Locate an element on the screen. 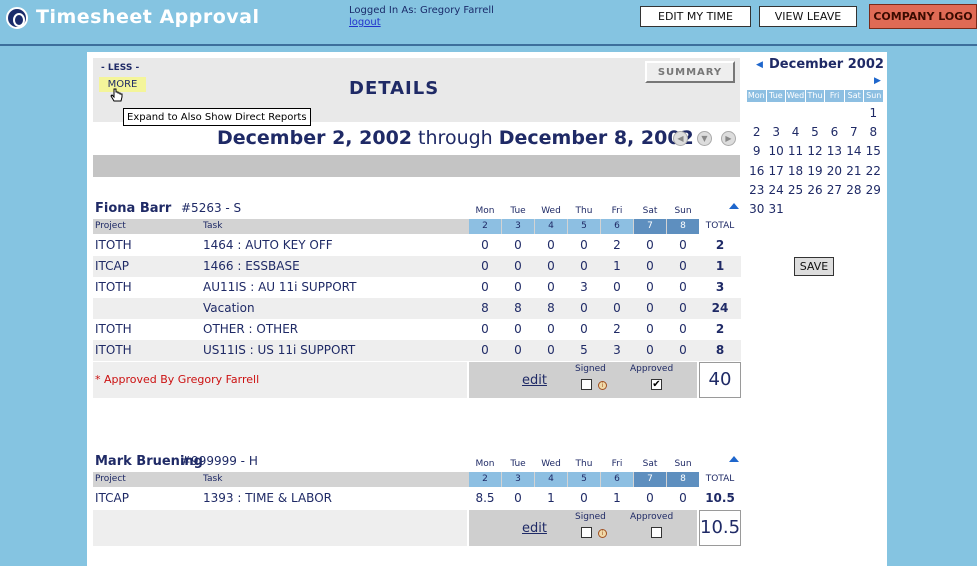  calendar-next-icon: ▶ is located at coordinates (877, 81).